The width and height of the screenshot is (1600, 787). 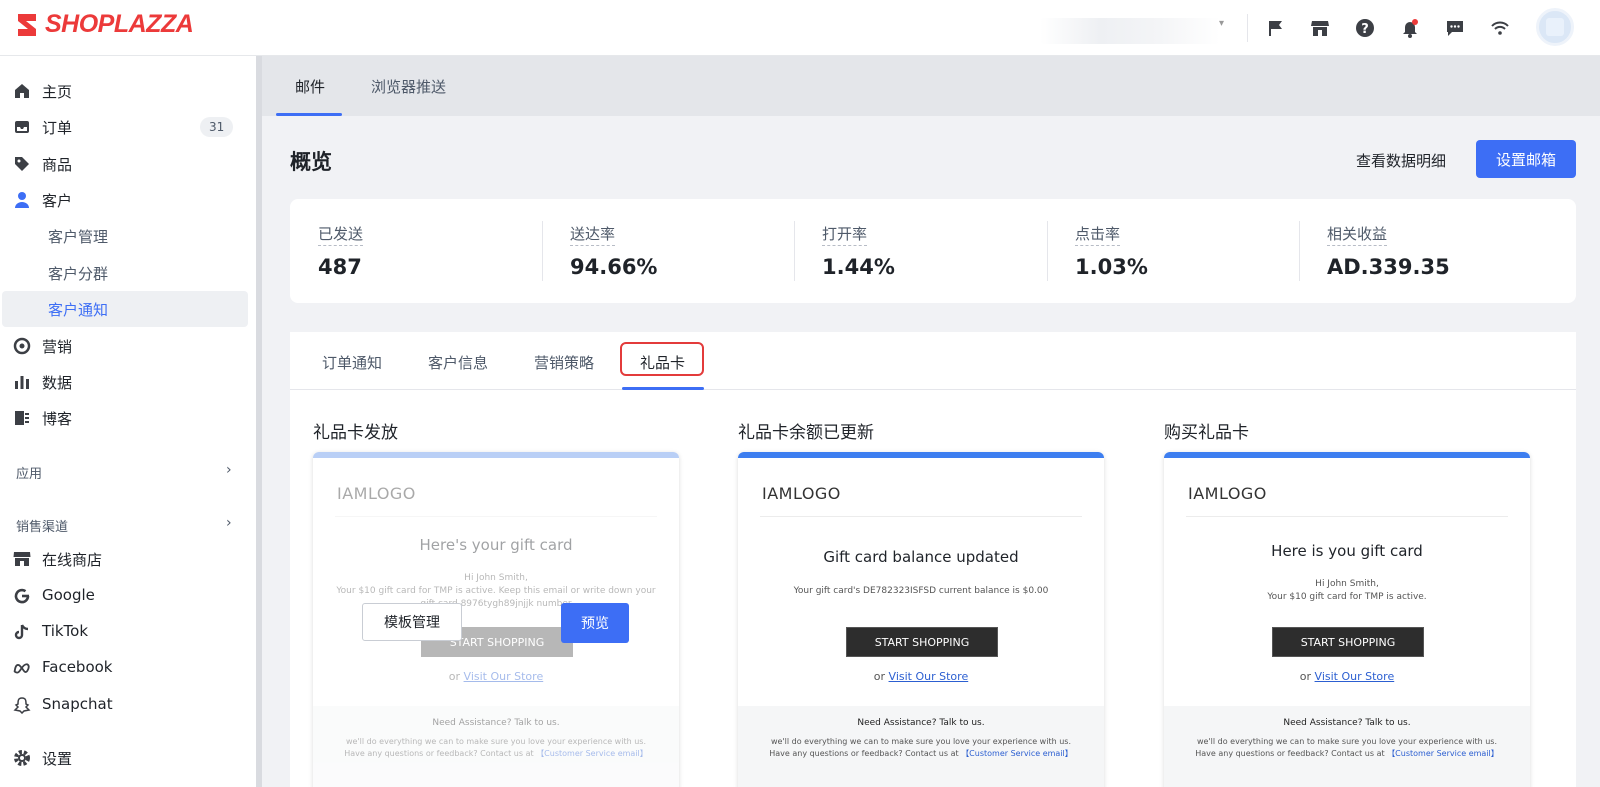 I want to click on stat-label: 点击率, so click(x=1098, y=234).